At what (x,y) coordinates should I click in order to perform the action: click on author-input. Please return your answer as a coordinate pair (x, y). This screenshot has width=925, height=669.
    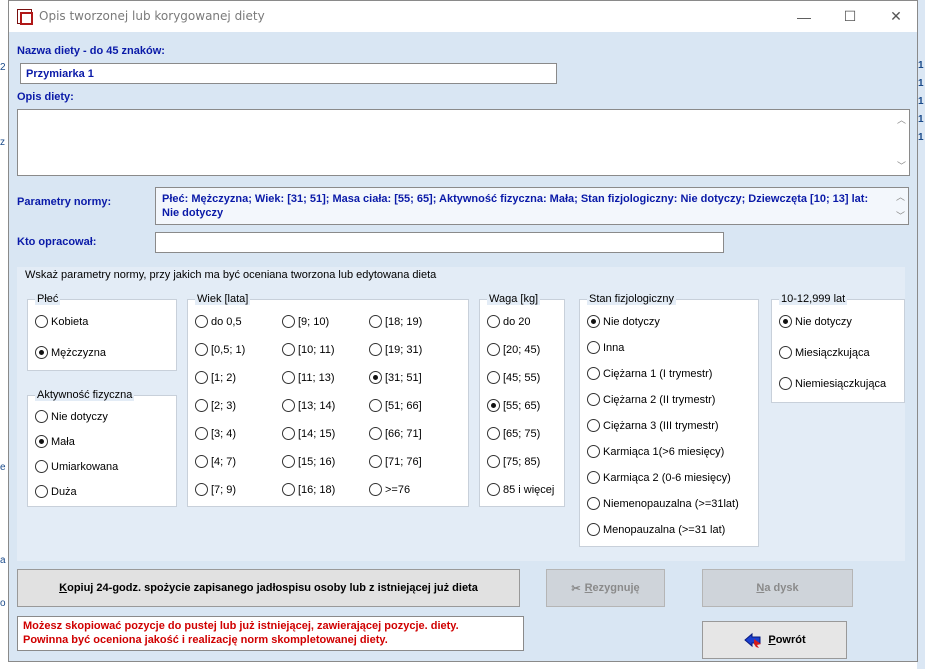
    Looking at the image, I should click on (439, 242).